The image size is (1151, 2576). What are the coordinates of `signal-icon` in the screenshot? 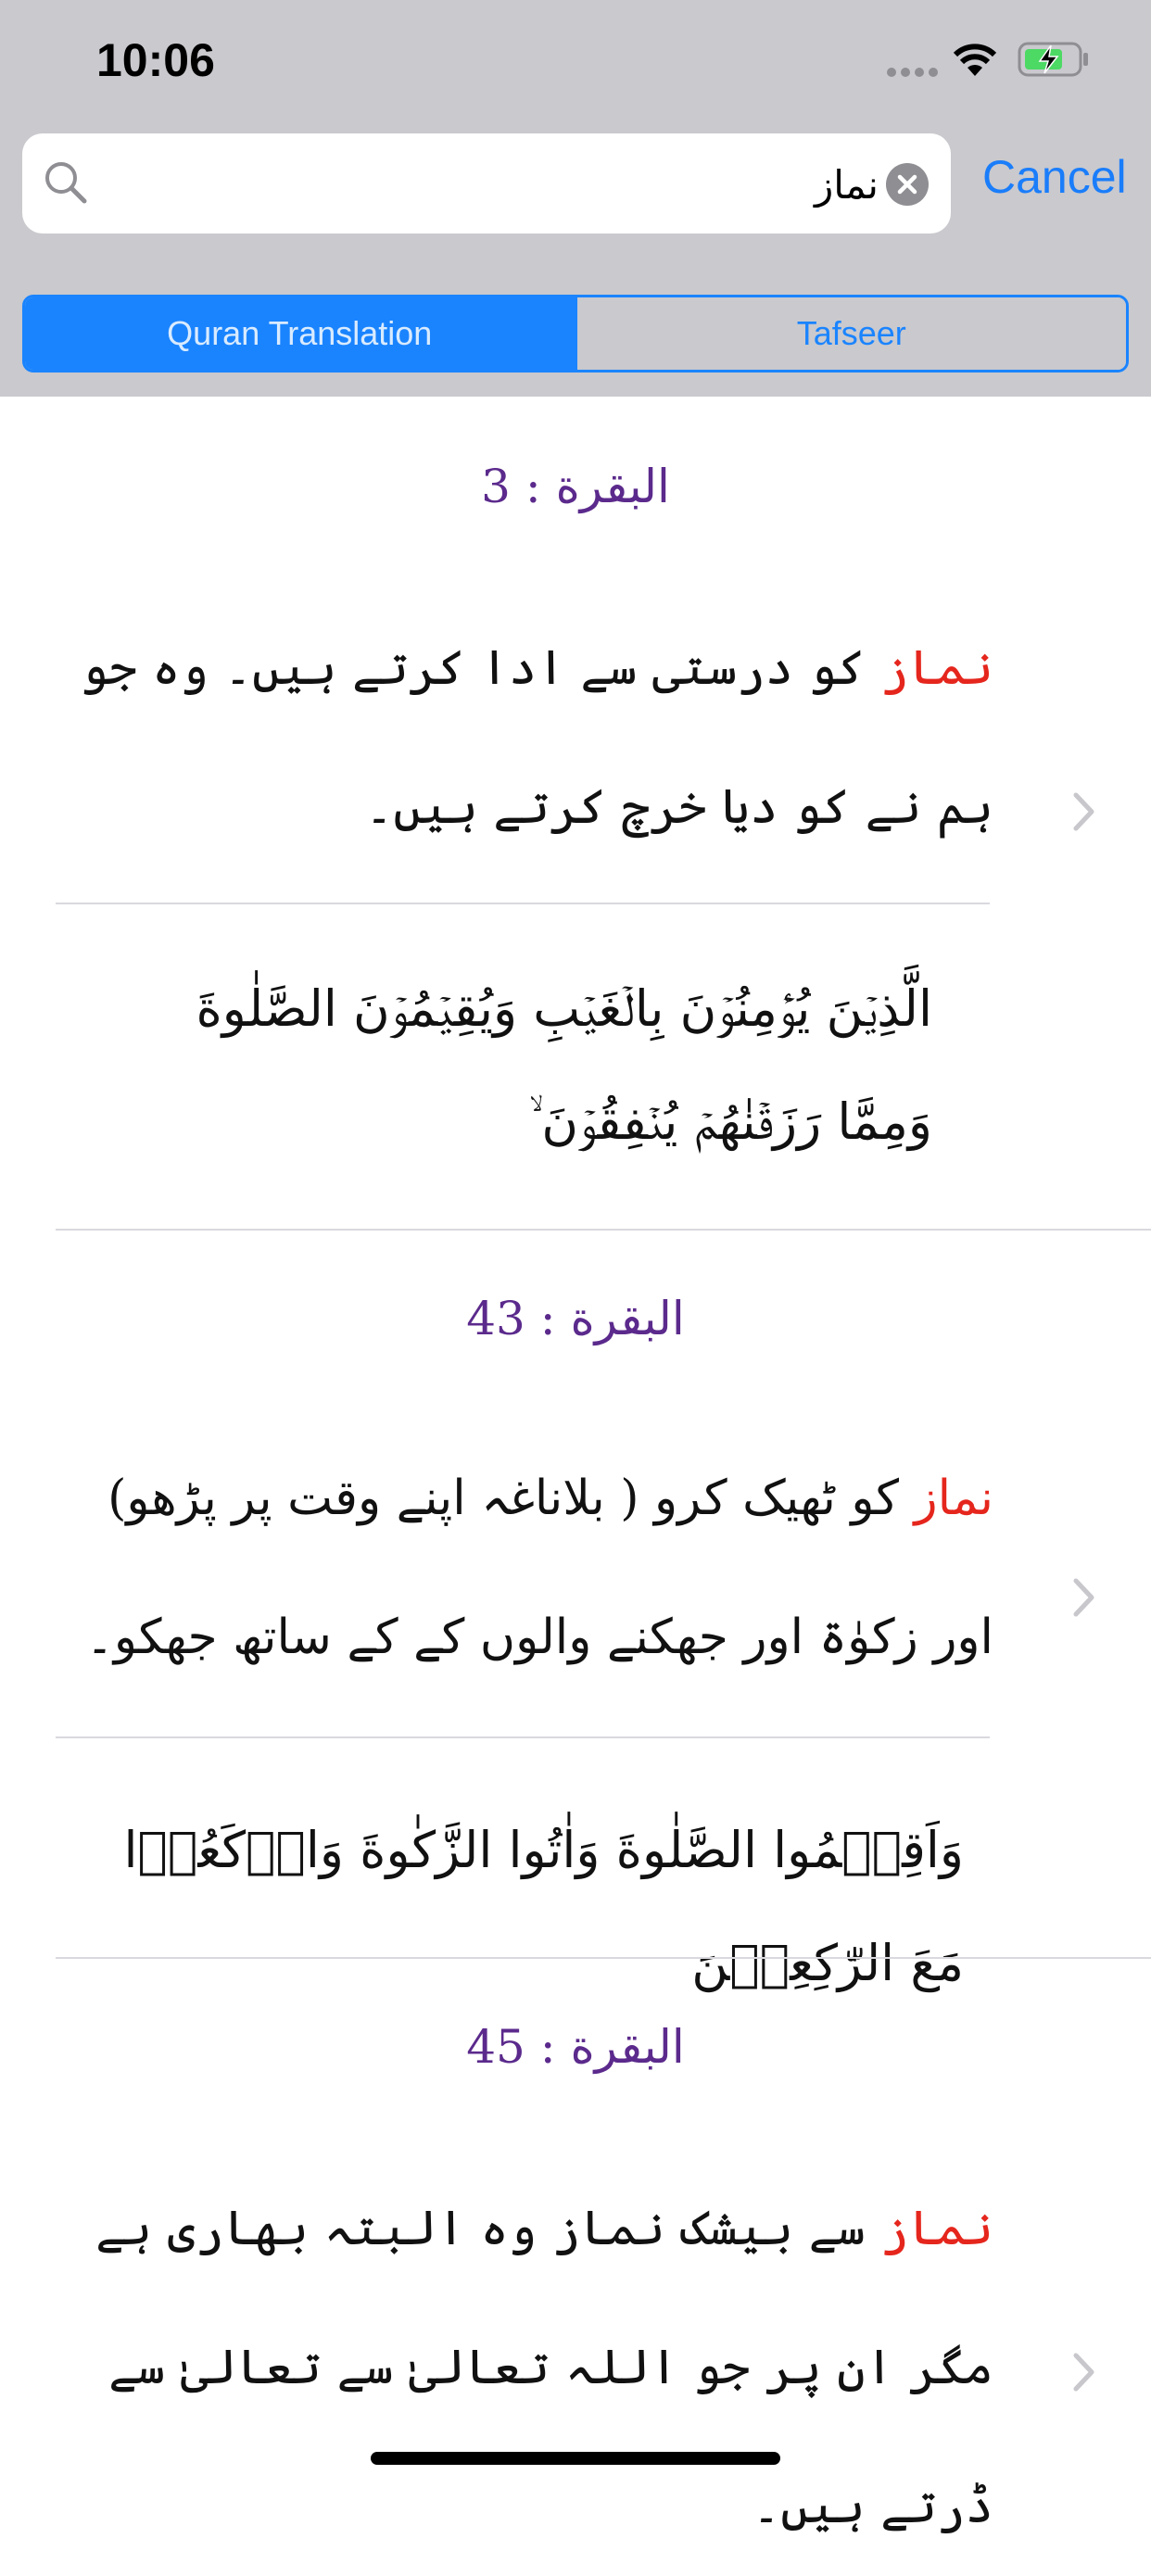 It's located at (913, 73).